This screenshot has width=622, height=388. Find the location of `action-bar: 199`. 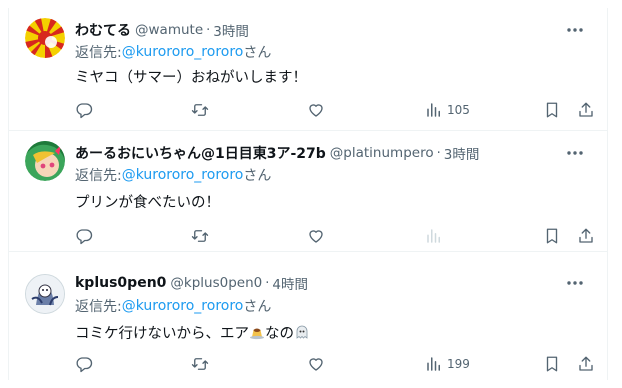

action-bar: 199 is located at coordinates (335, 364).